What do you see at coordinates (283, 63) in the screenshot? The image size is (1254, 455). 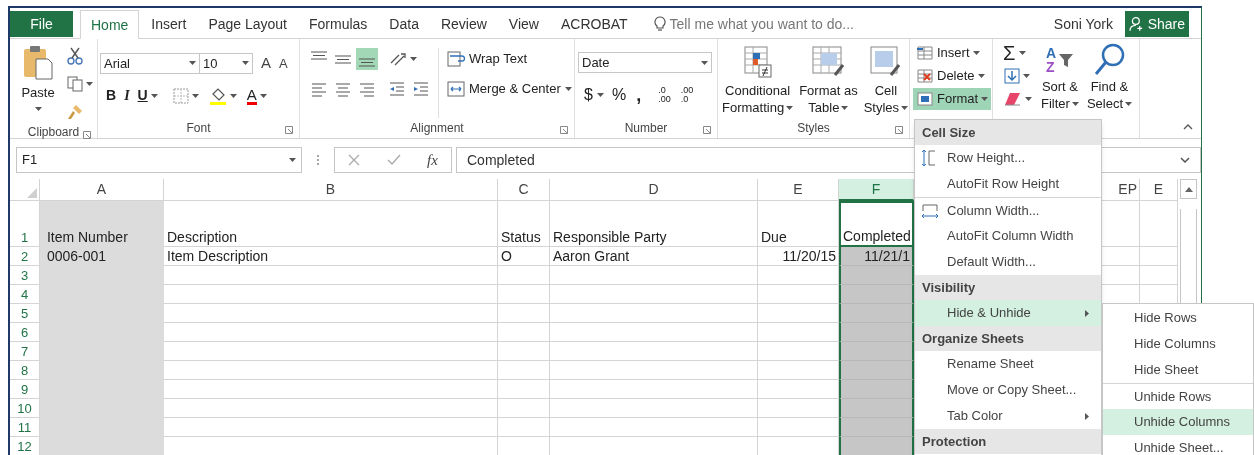 I see `decrease-font-size-button: A` at bounding box center [283, 63].